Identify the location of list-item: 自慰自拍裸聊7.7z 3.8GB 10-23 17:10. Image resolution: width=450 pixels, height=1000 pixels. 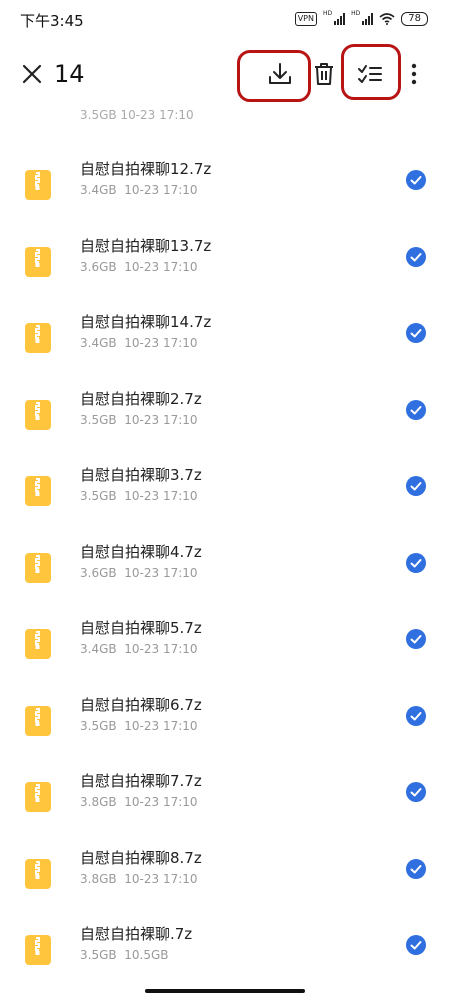
(225, 808).